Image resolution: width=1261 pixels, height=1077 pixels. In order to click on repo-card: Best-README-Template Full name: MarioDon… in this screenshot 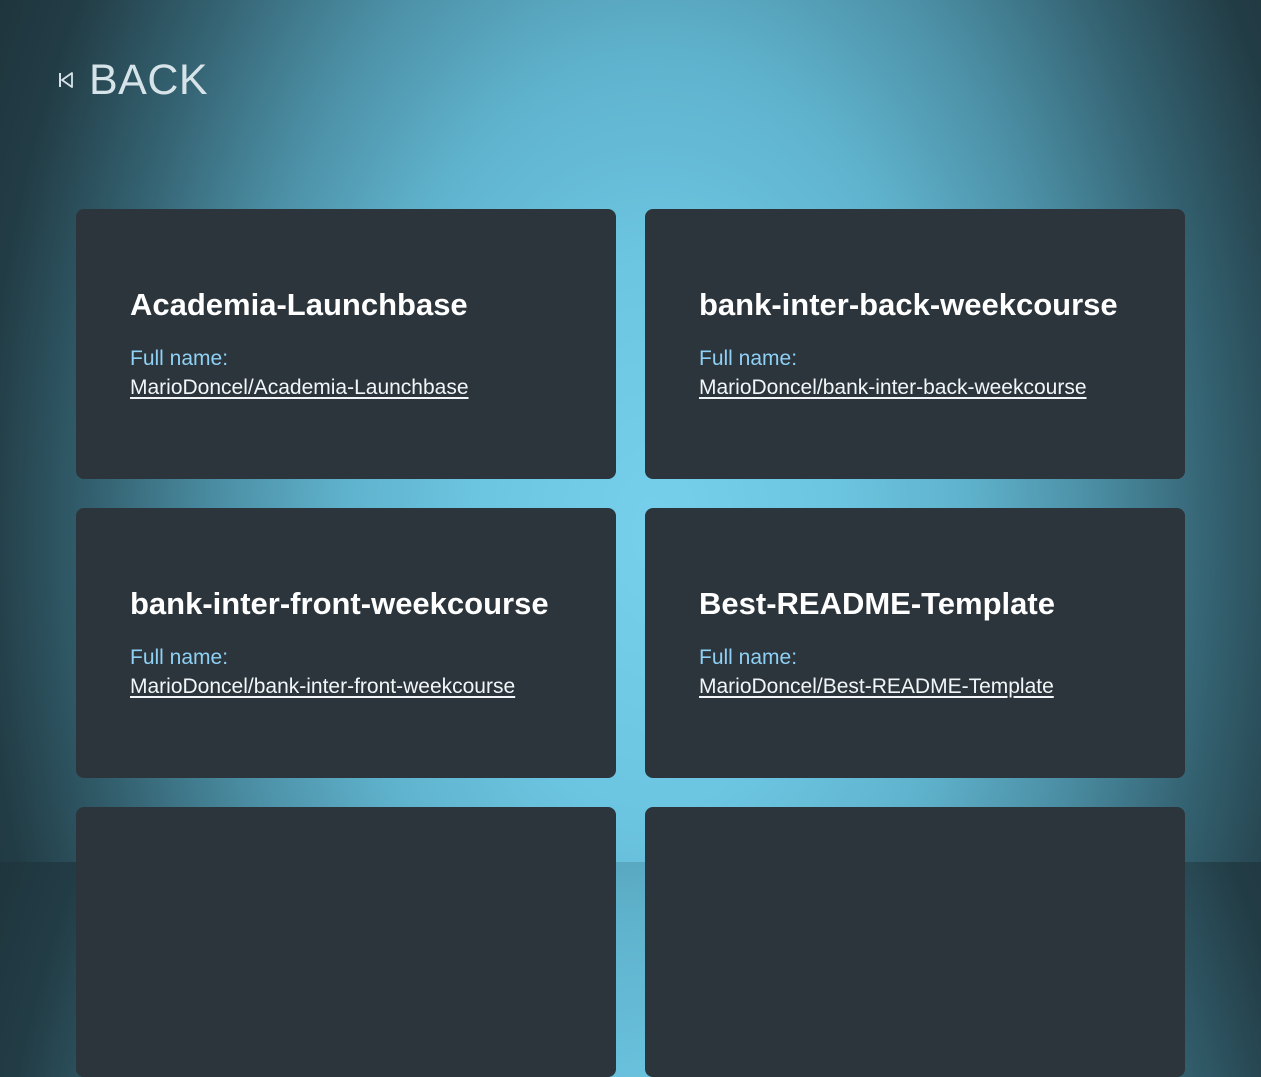, I will do `click(915, 643)`.